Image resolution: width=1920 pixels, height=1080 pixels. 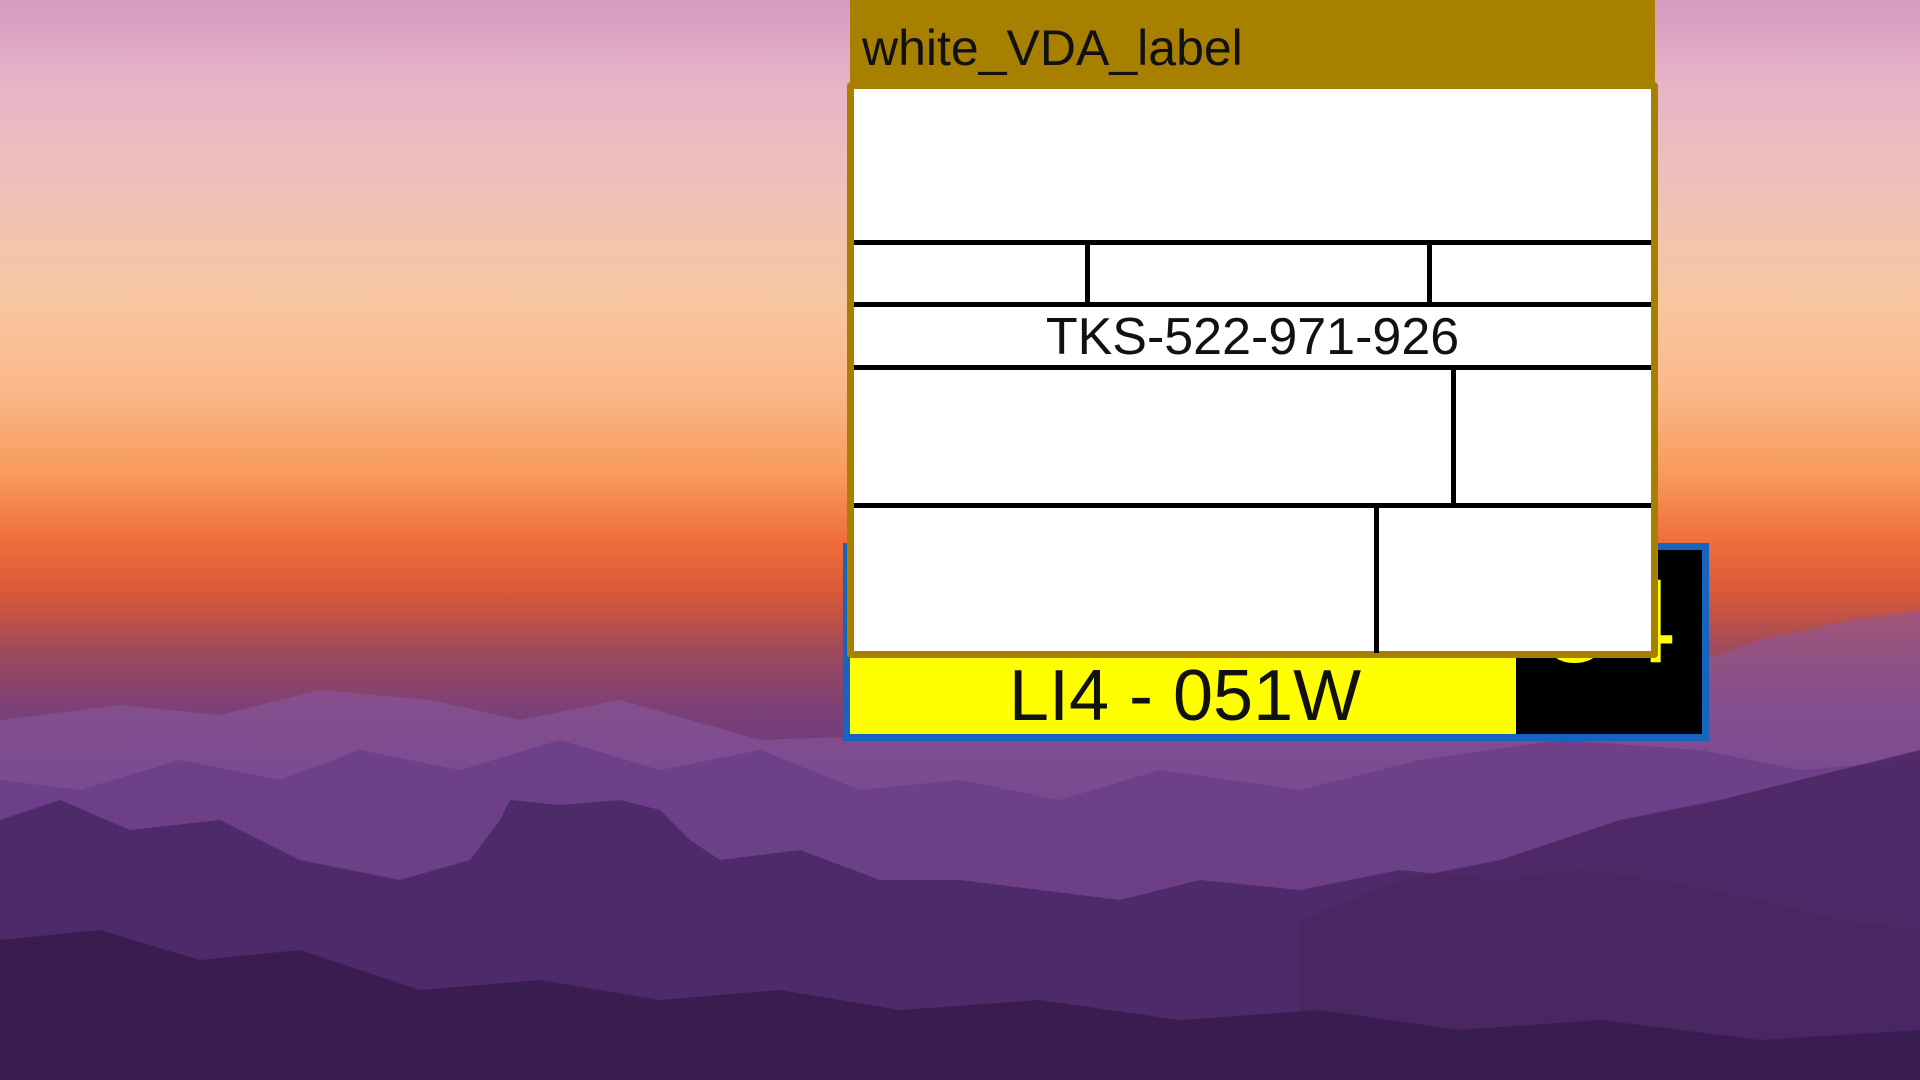 I want to click on window-title: white_VDA_label, so click(x=1052, y=48).